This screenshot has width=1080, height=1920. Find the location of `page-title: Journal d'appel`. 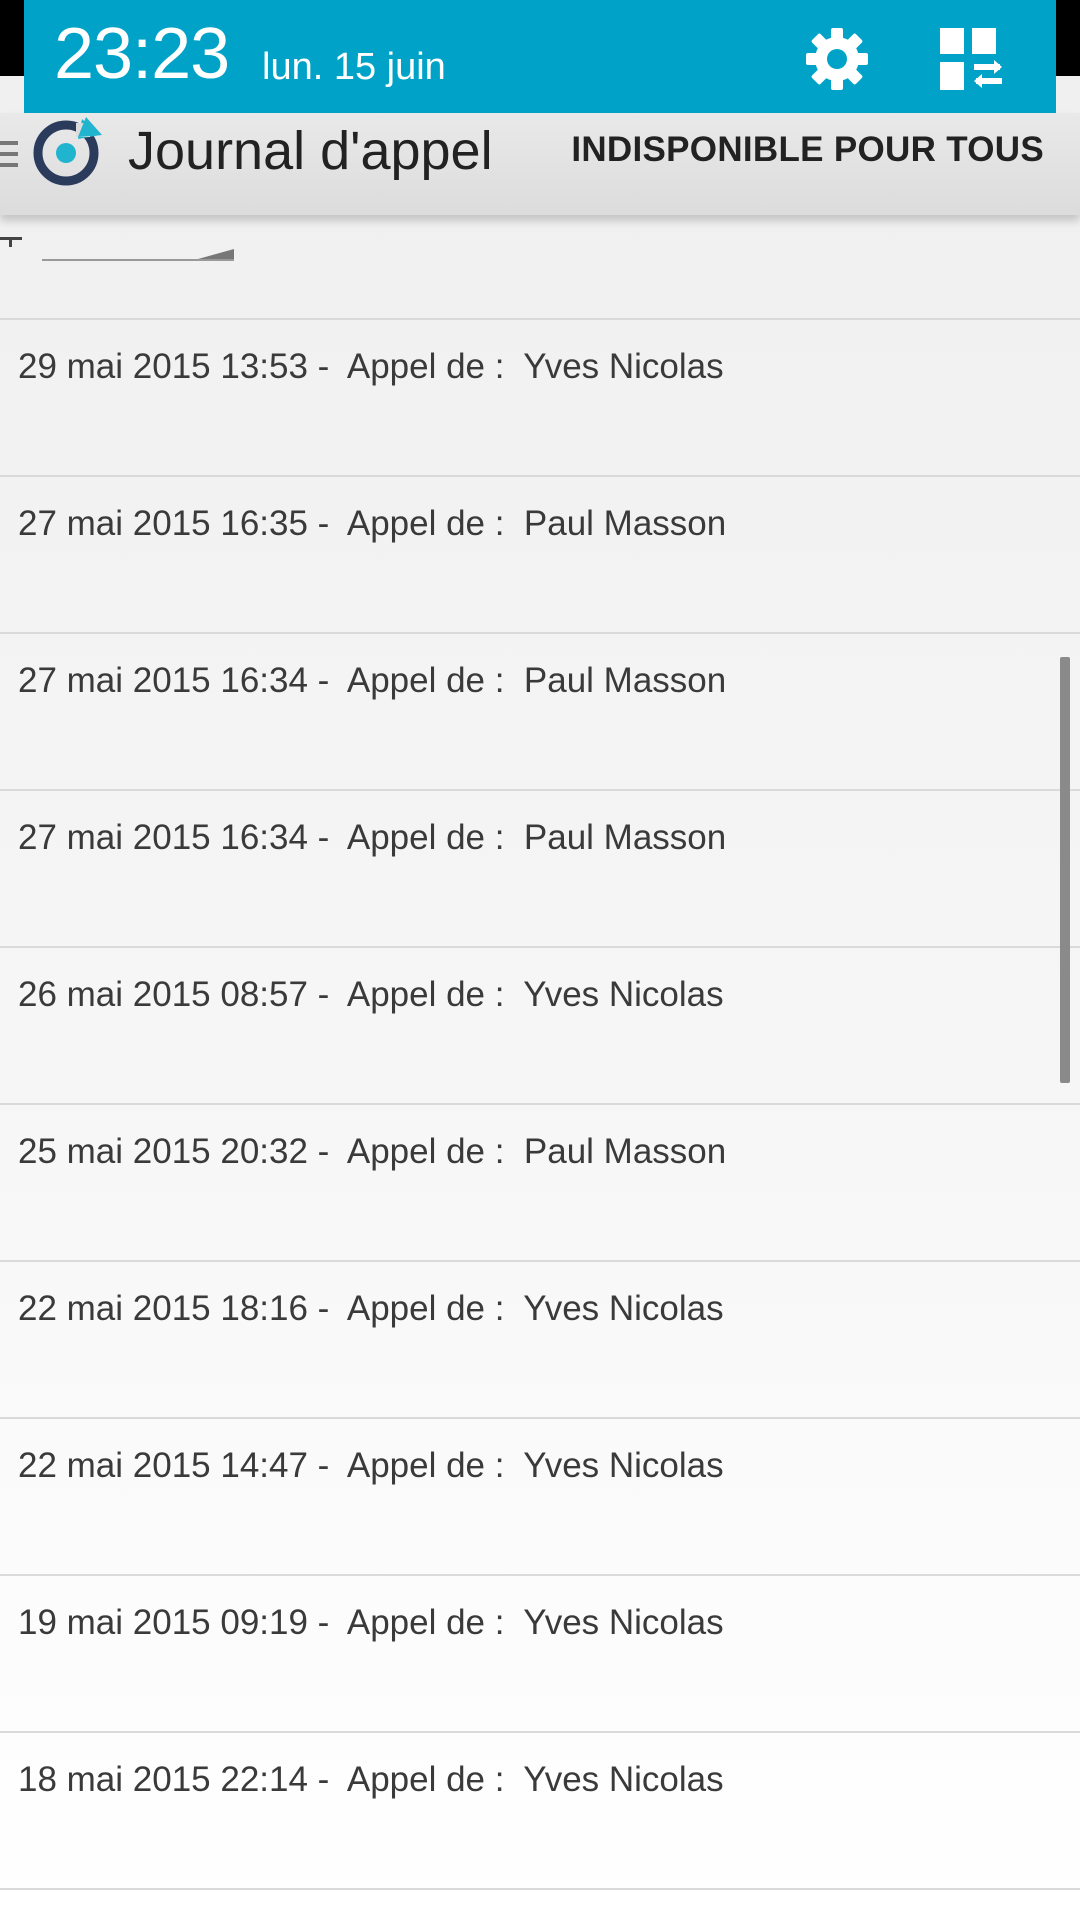

page-title: Journal d'appel is located at coordinates (310, 151).